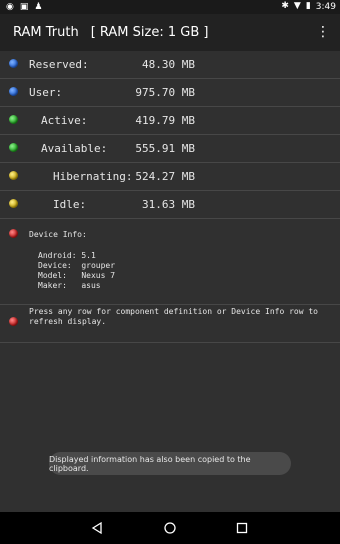  Describe the element at coordinates (285, 6) in the screenshot. I see `bluetooth-icon: ✱` at that location.